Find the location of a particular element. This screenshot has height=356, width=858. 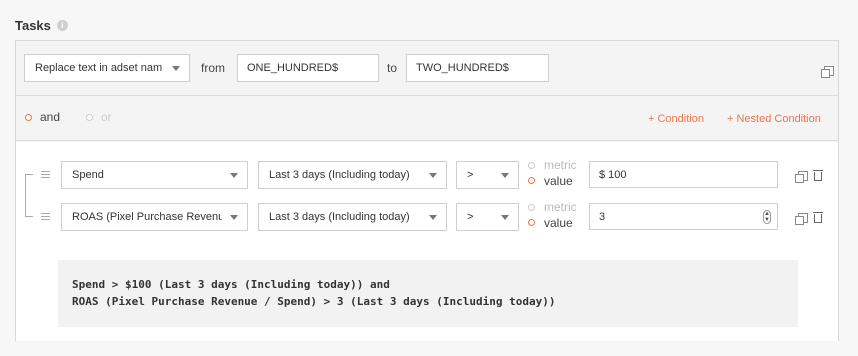

add-nested-condition-link: + Nested Condition is located at coordinates (774, 119).